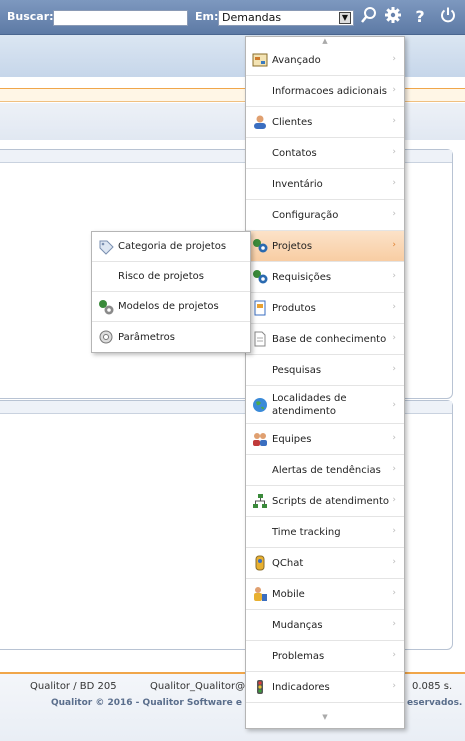 The image size is (465, 741). What do you see at coordinates (448, 17) in the screenshot?
I see `power-icon` at bounding box center [448, 17].